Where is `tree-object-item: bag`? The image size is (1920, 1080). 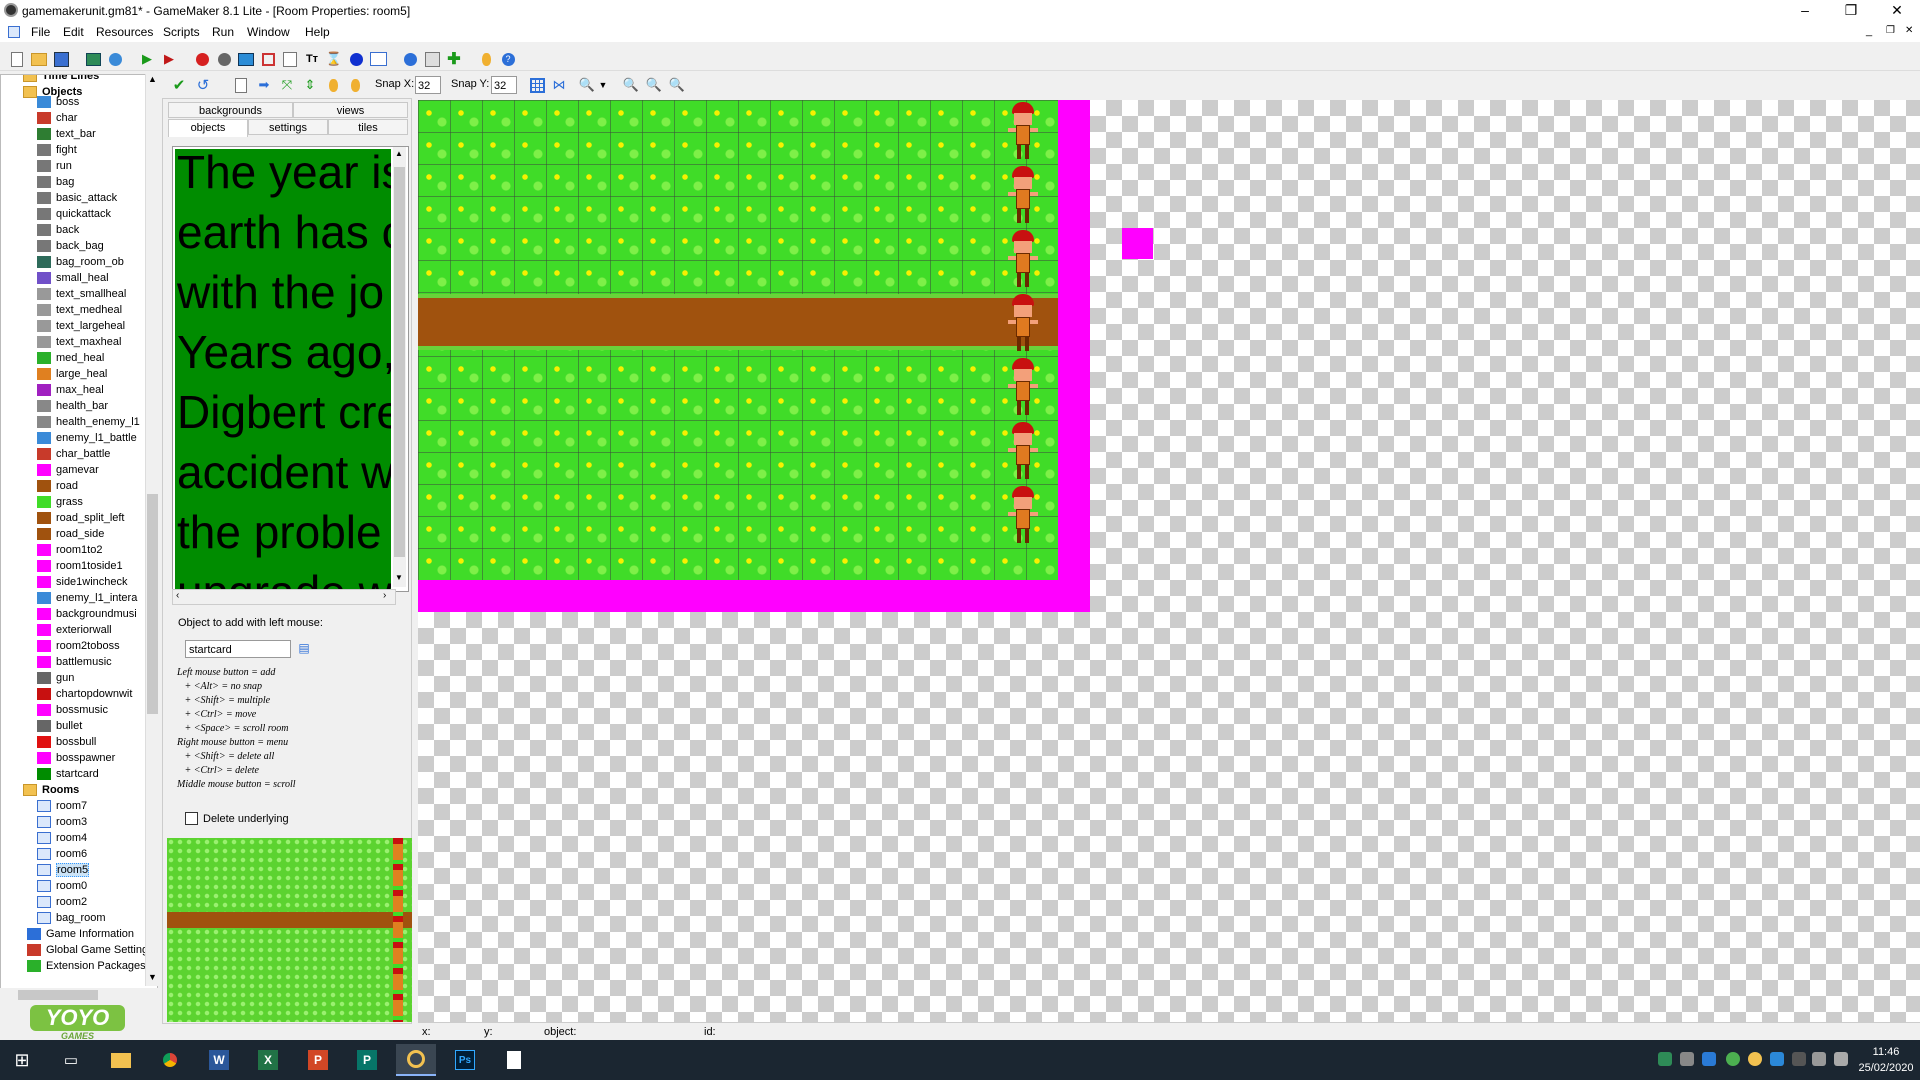 tree-object-item: bag is located at coordinates (55, 182).